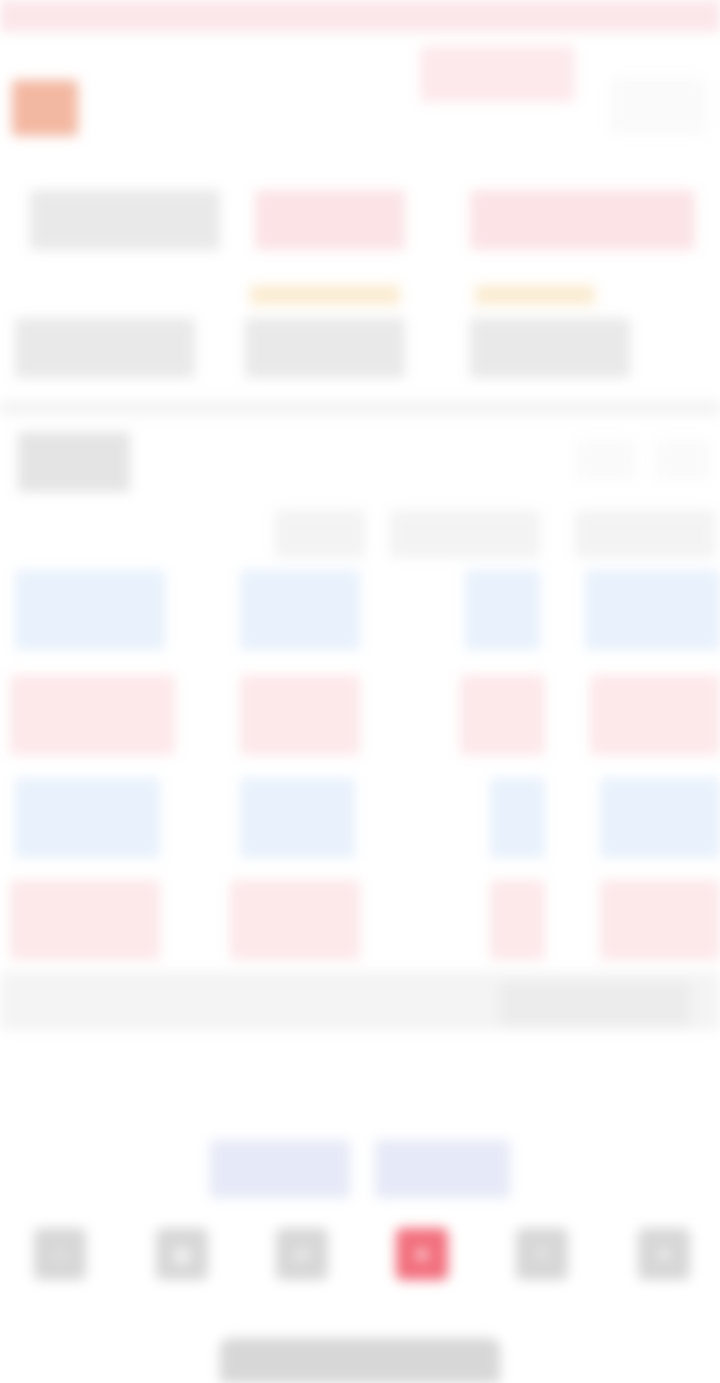  I want to click on nav-item-trade: ⇄, so click(302, 1276).